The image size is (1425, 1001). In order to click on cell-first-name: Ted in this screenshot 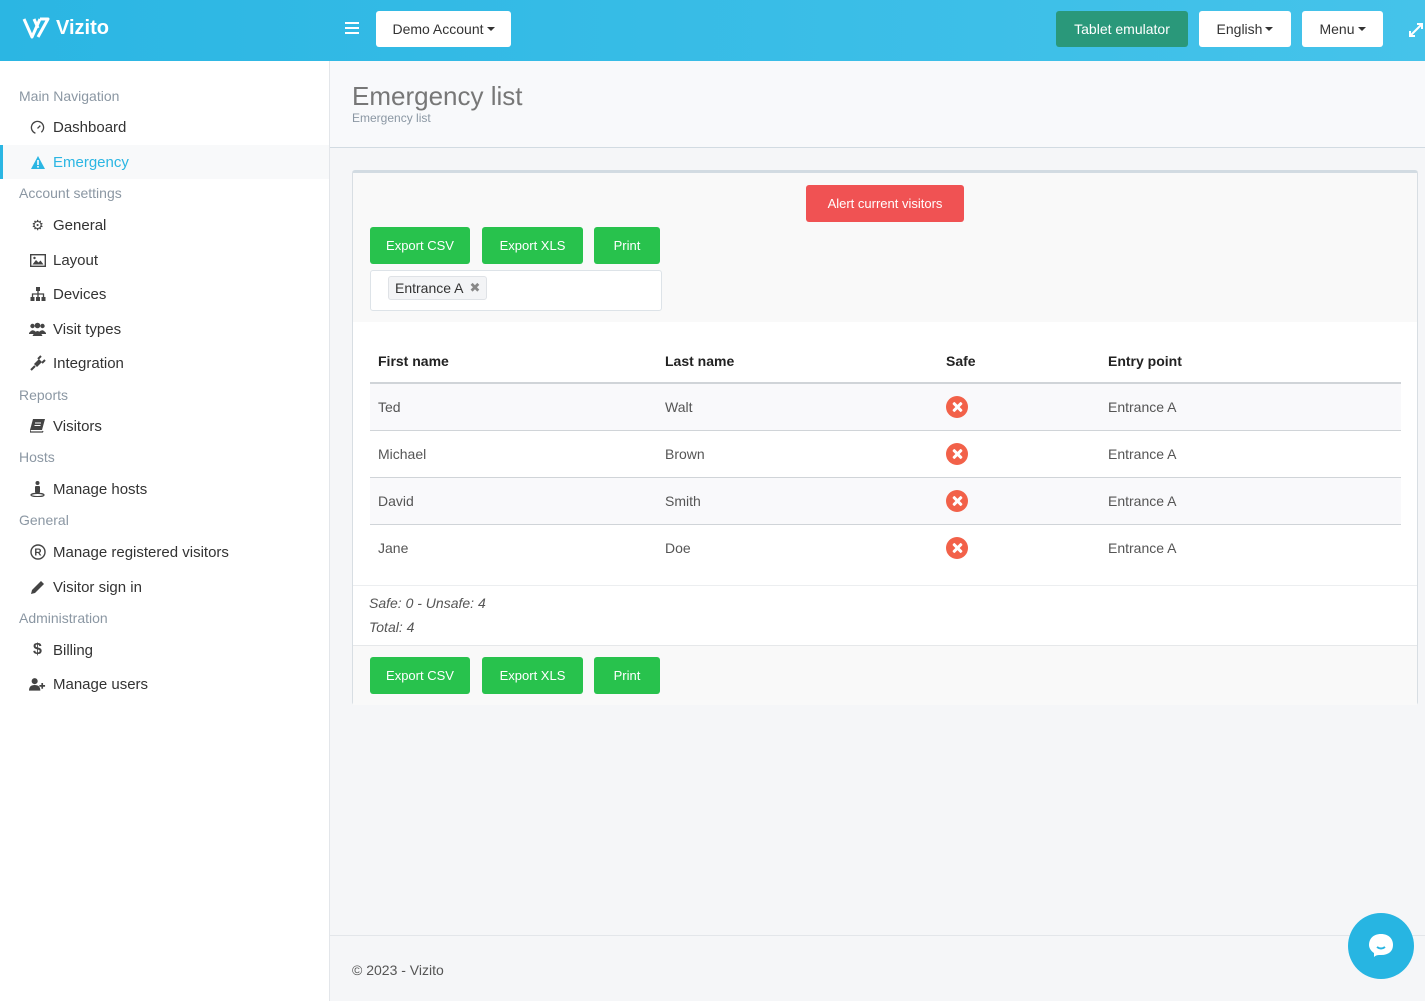, I will do `click(513, 407)`.